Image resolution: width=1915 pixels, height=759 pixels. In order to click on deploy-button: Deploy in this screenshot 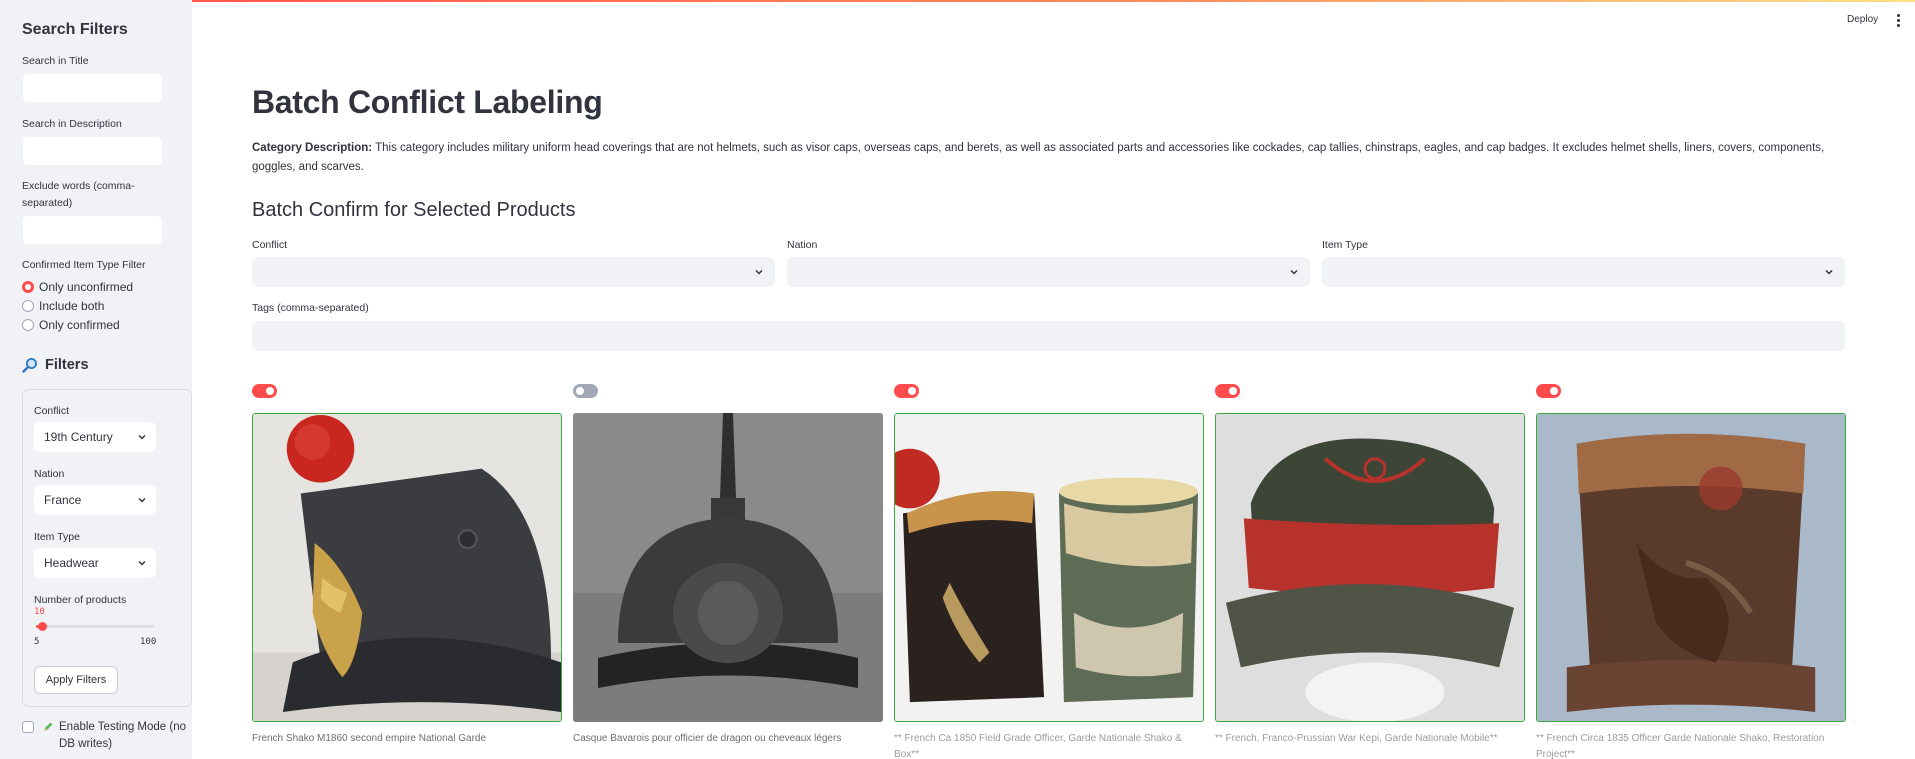, I will do `click(1862, 19)`.